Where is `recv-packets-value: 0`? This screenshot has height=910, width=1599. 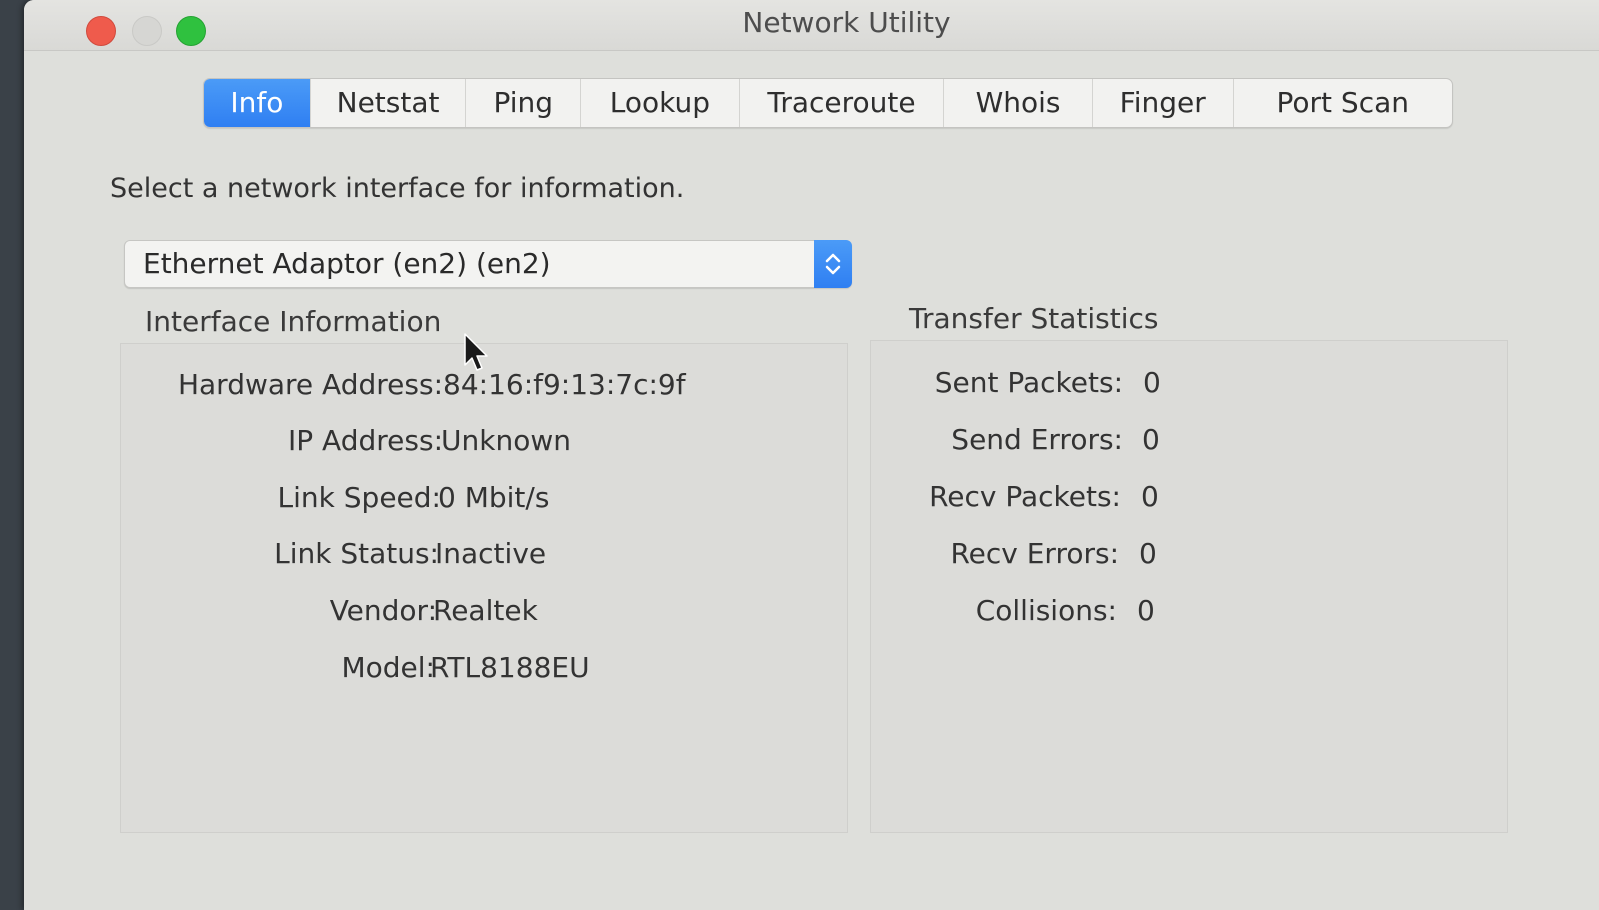
recv-packets-value: 0 is located at coordinates (1150, 496).